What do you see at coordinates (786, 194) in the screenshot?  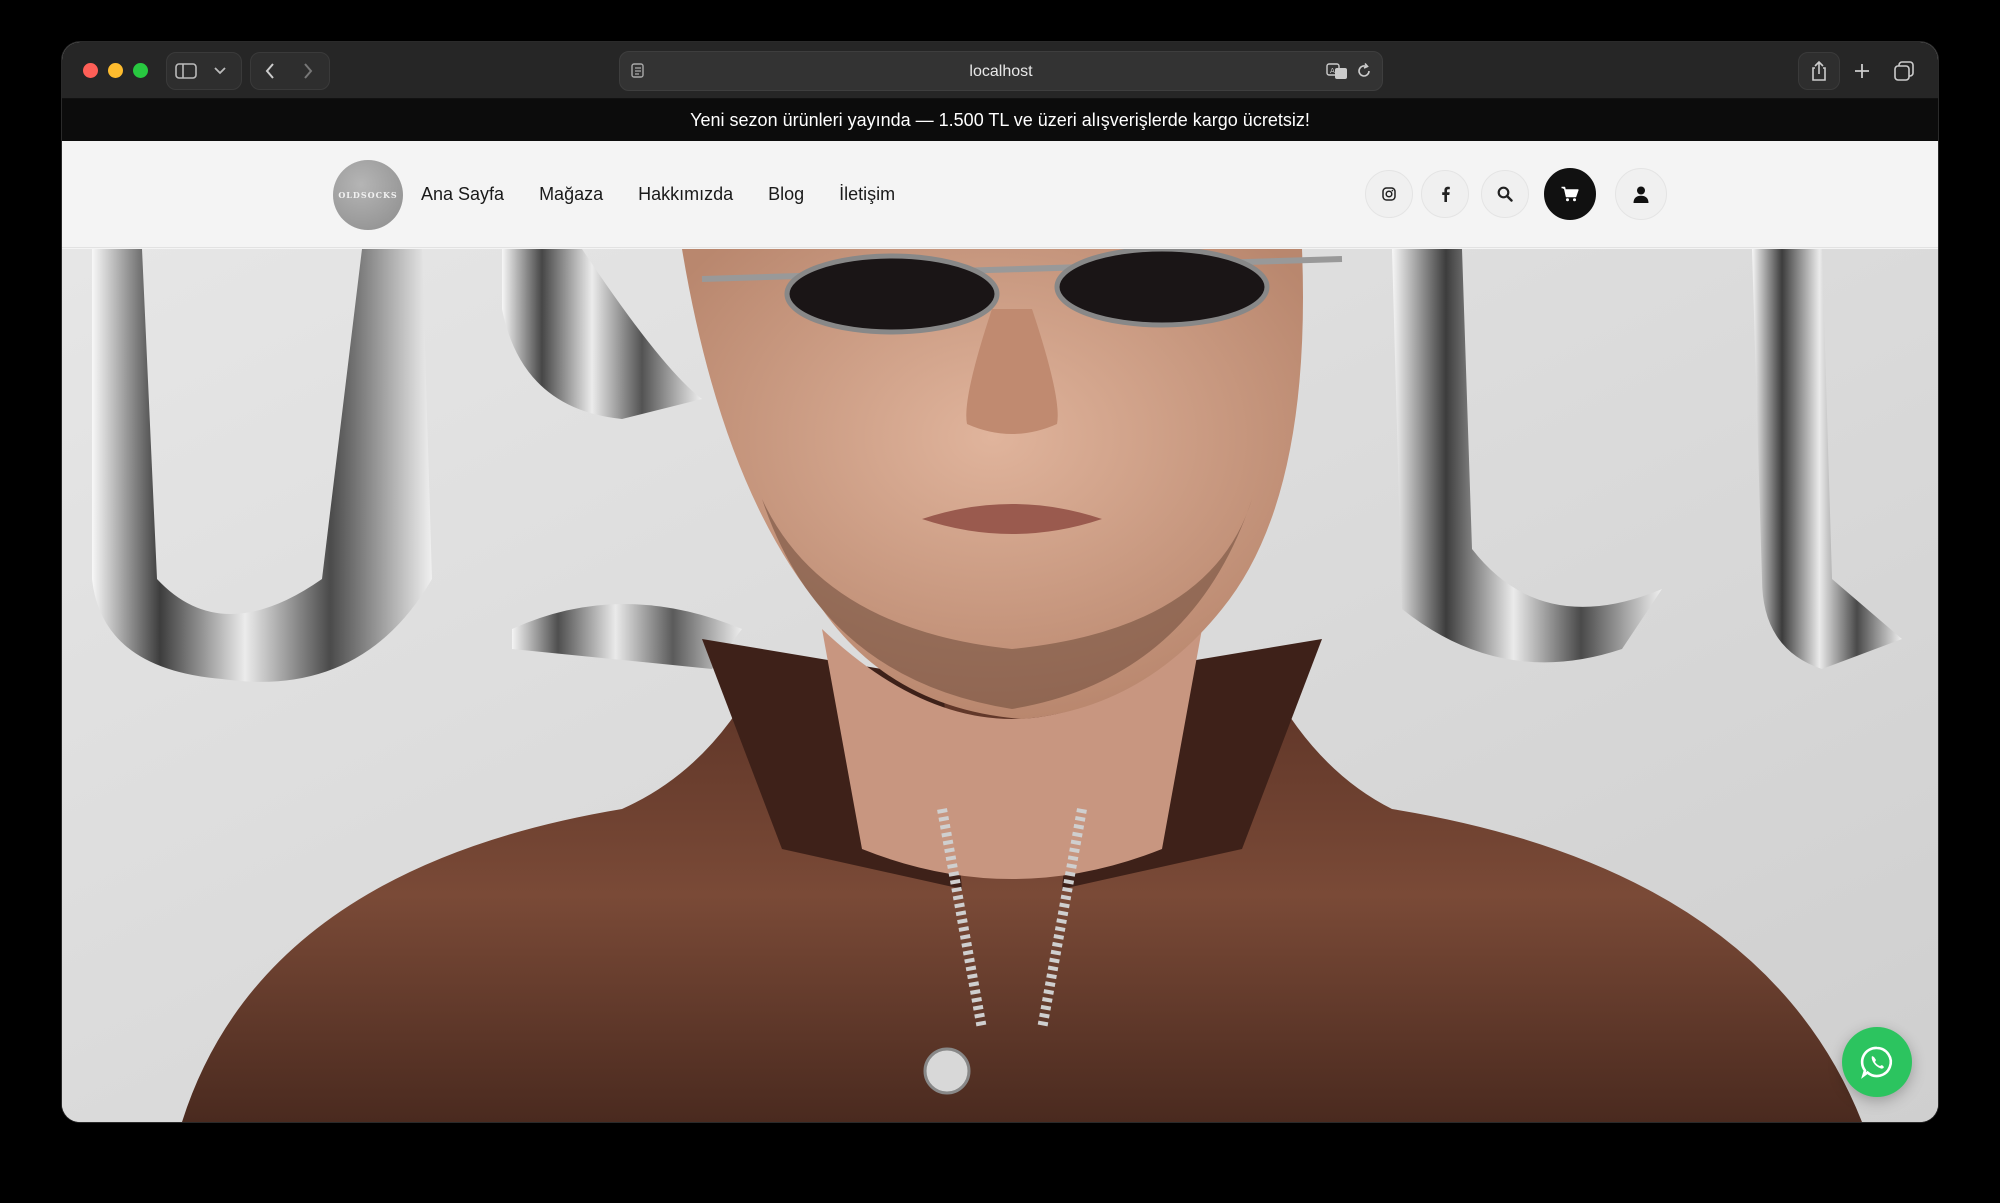 I see `nav-item-blog: Blog` at bounding box center [786, 194].